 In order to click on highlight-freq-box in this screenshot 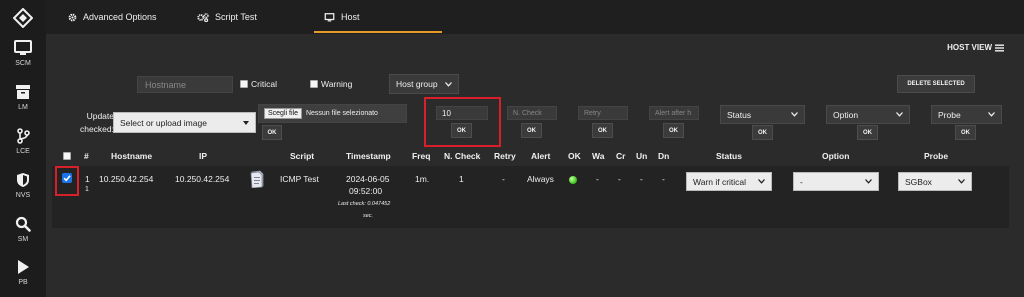, I will do `click(462, 122)`.